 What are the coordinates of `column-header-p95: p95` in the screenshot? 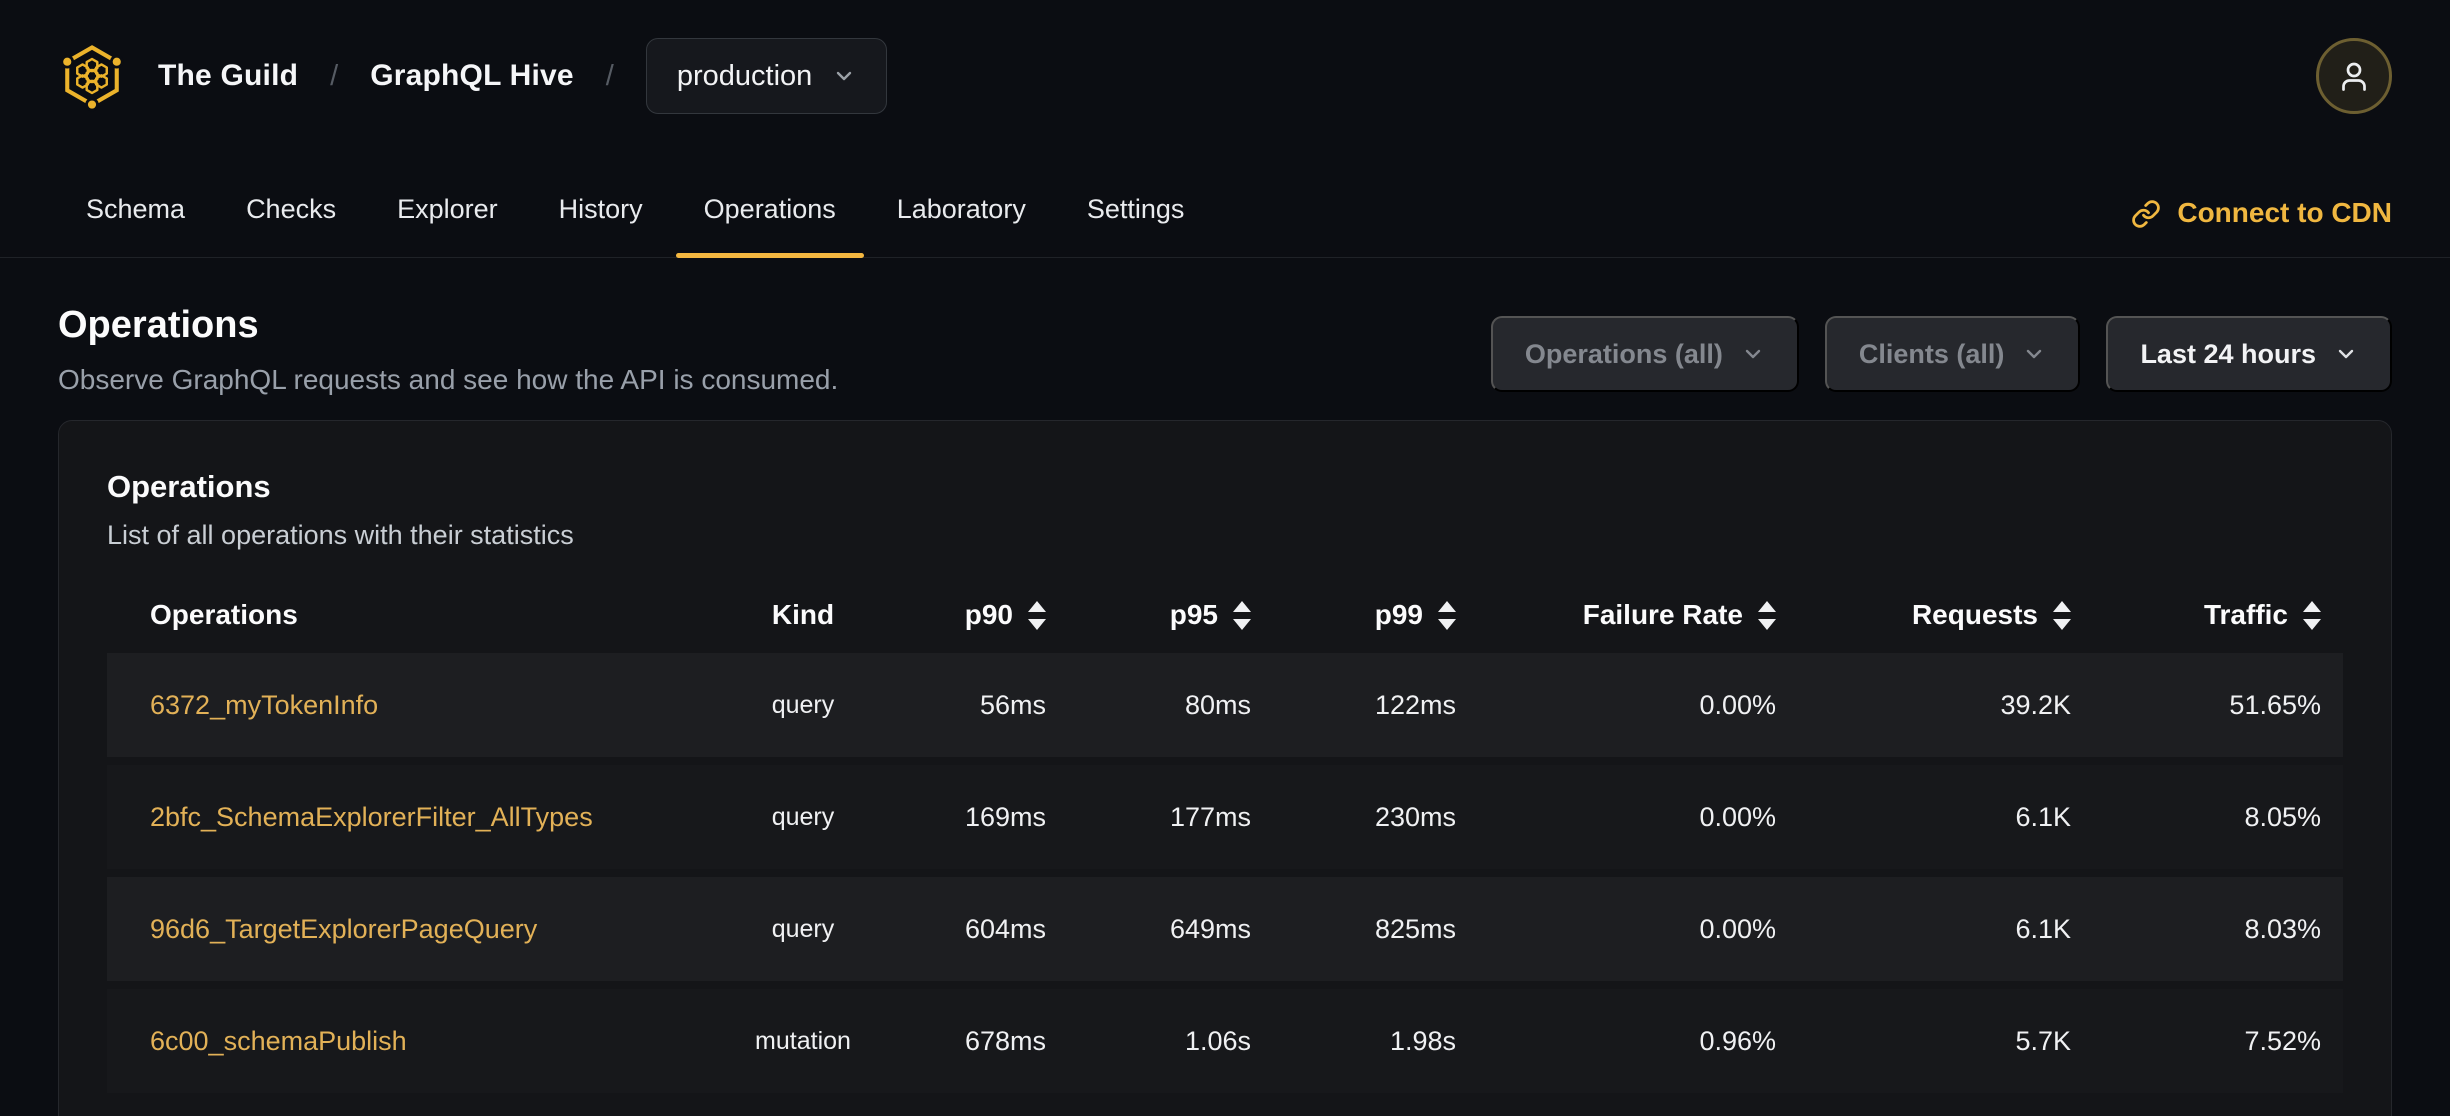 It's located at (1170, 615).